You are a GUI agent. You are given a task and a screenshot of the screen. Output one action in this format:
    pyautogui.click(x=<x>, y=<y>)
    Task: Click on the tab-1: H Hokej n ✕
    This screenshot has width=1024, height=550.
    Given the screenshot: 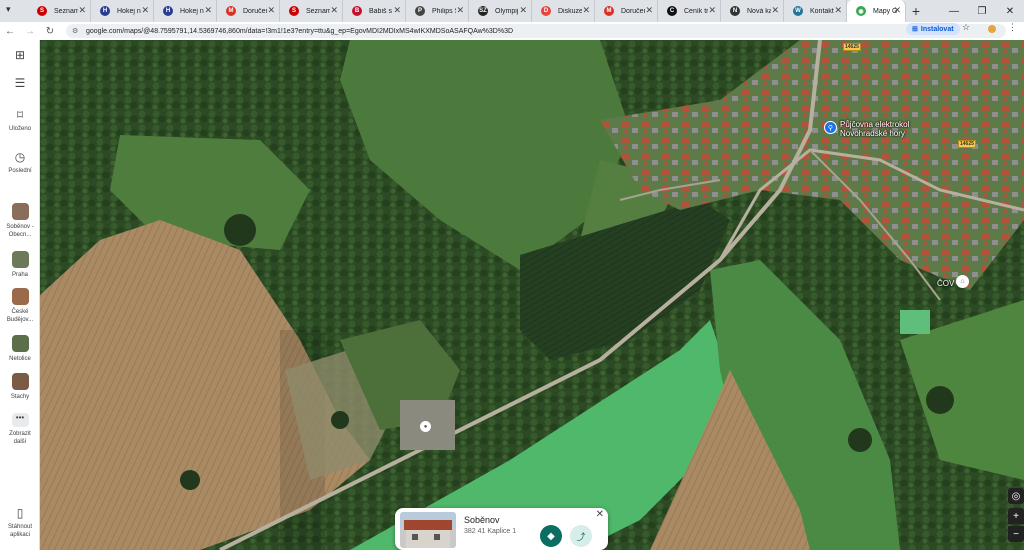 What is the action you would take?
    pyautogui.click(x=122, y=11)
    